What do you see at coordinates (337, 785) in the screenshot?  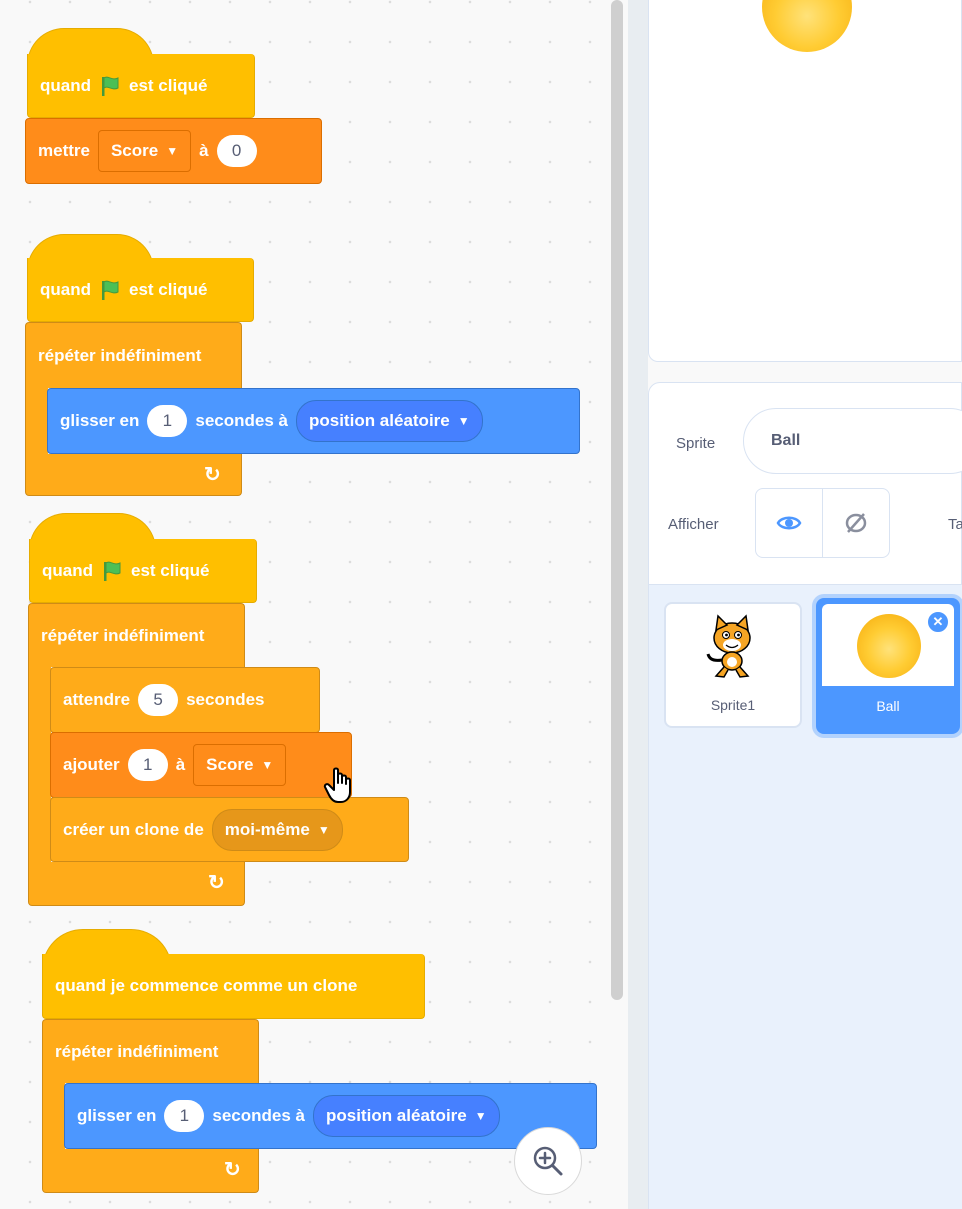 I see `hand-cursor-icon` at bounding box center [337, 785].